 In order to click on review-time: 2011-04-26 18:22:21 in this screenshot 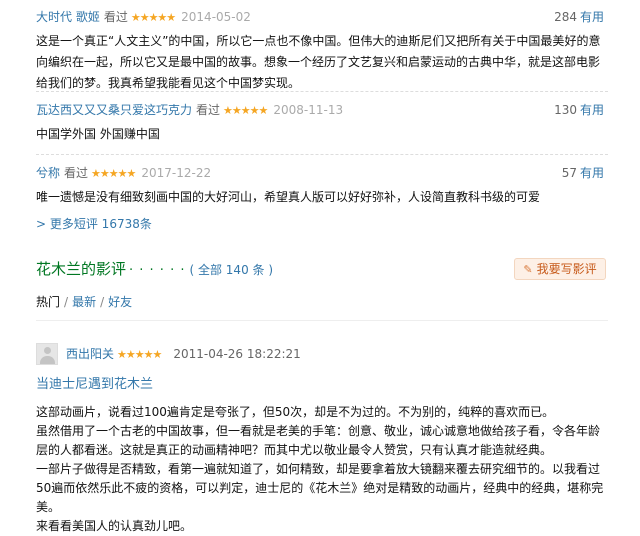, I will do `click(237, 354)`.